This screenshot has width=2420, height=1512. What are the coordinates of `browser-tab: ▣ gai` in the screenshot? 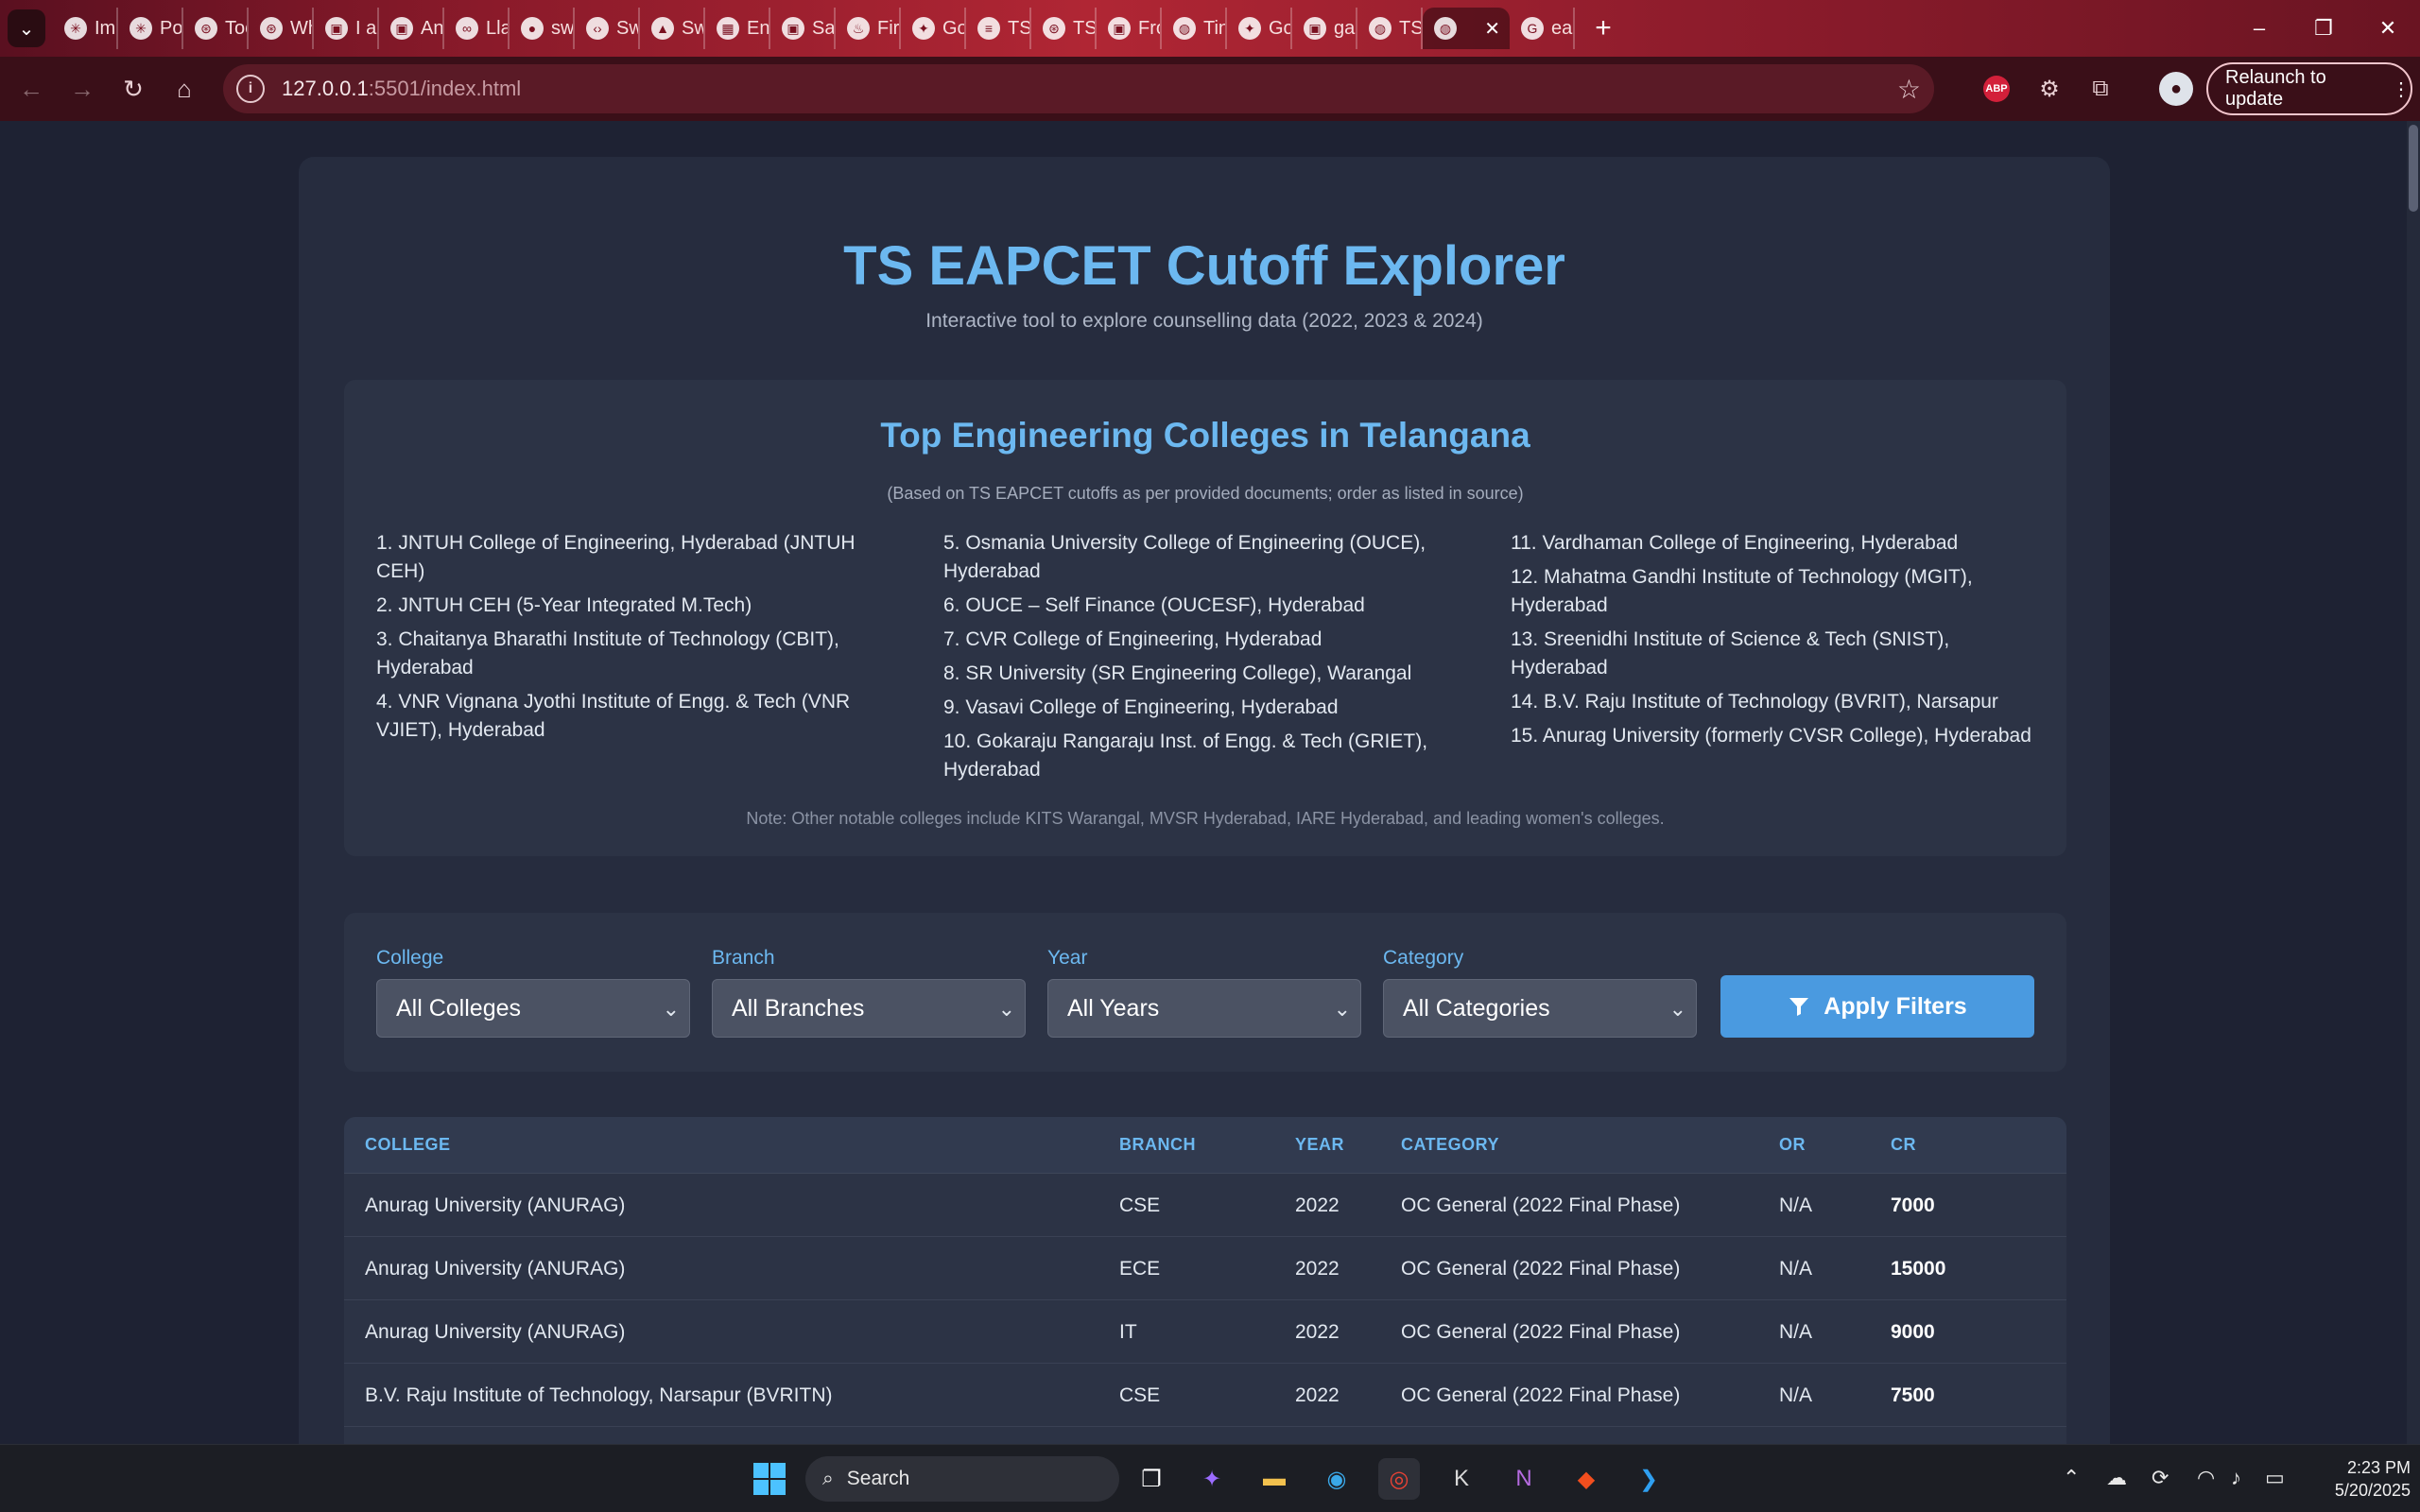 It's located at (1324, 28).